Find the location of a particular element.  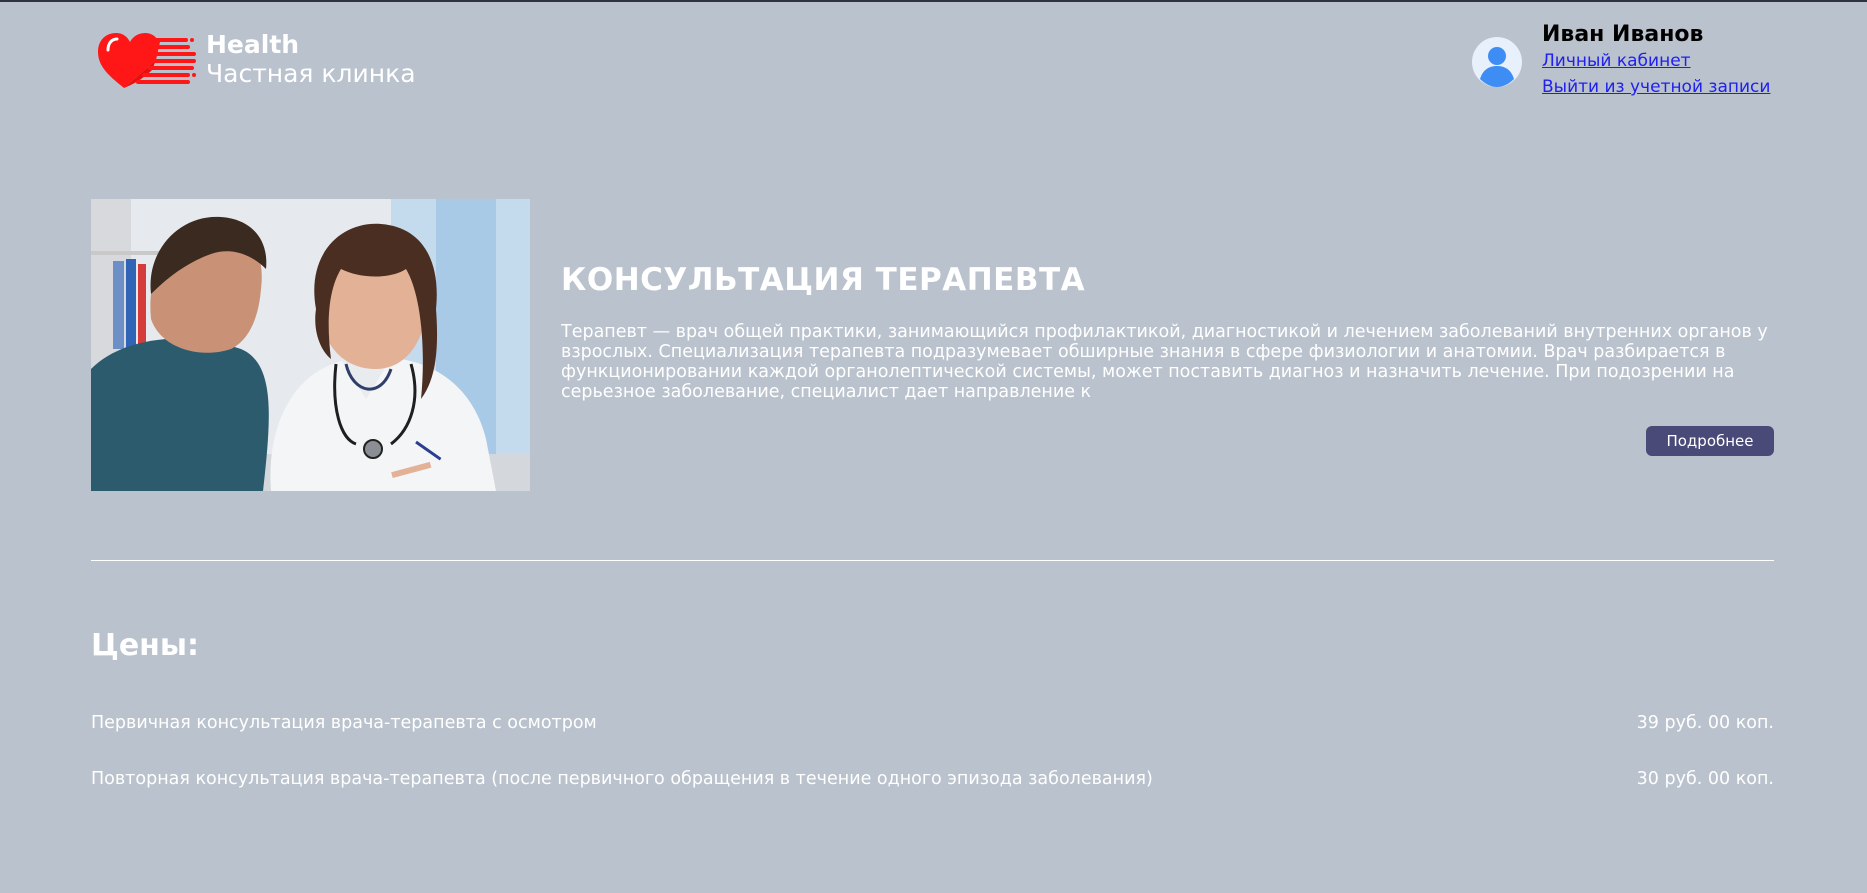

logo-link: Health Частная клинка is located at coordinates (255, 60).